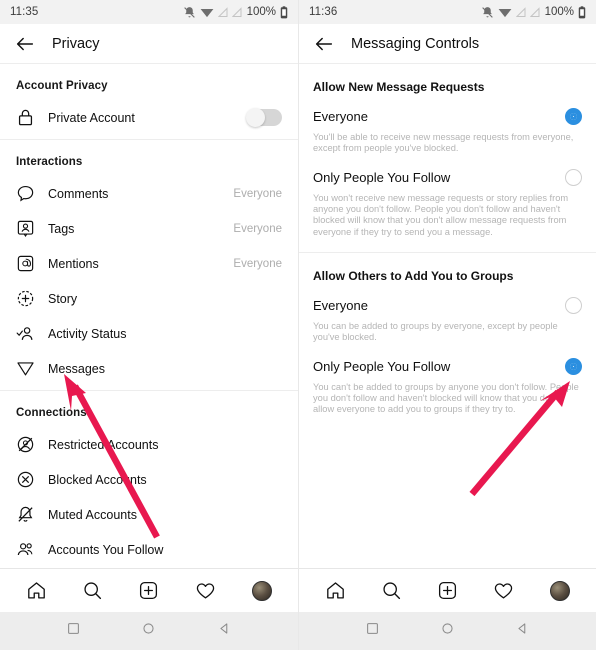 The image size is (596, 650). I want to click on option-row-only-people-you-follow-groups: Only People You Follow, so click(447, 359).